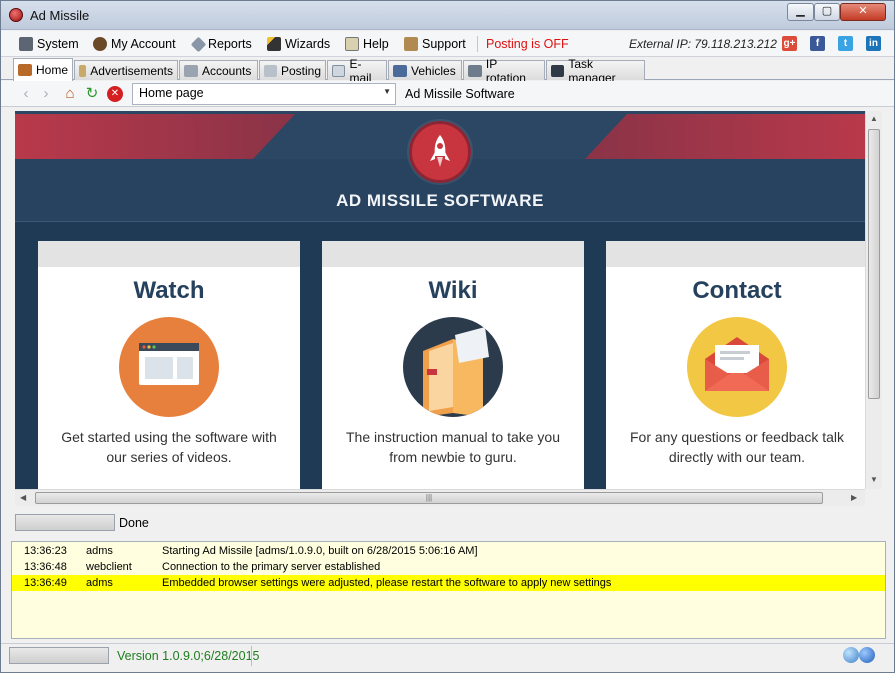  I want to click on menu-separator, so click(477, 44).